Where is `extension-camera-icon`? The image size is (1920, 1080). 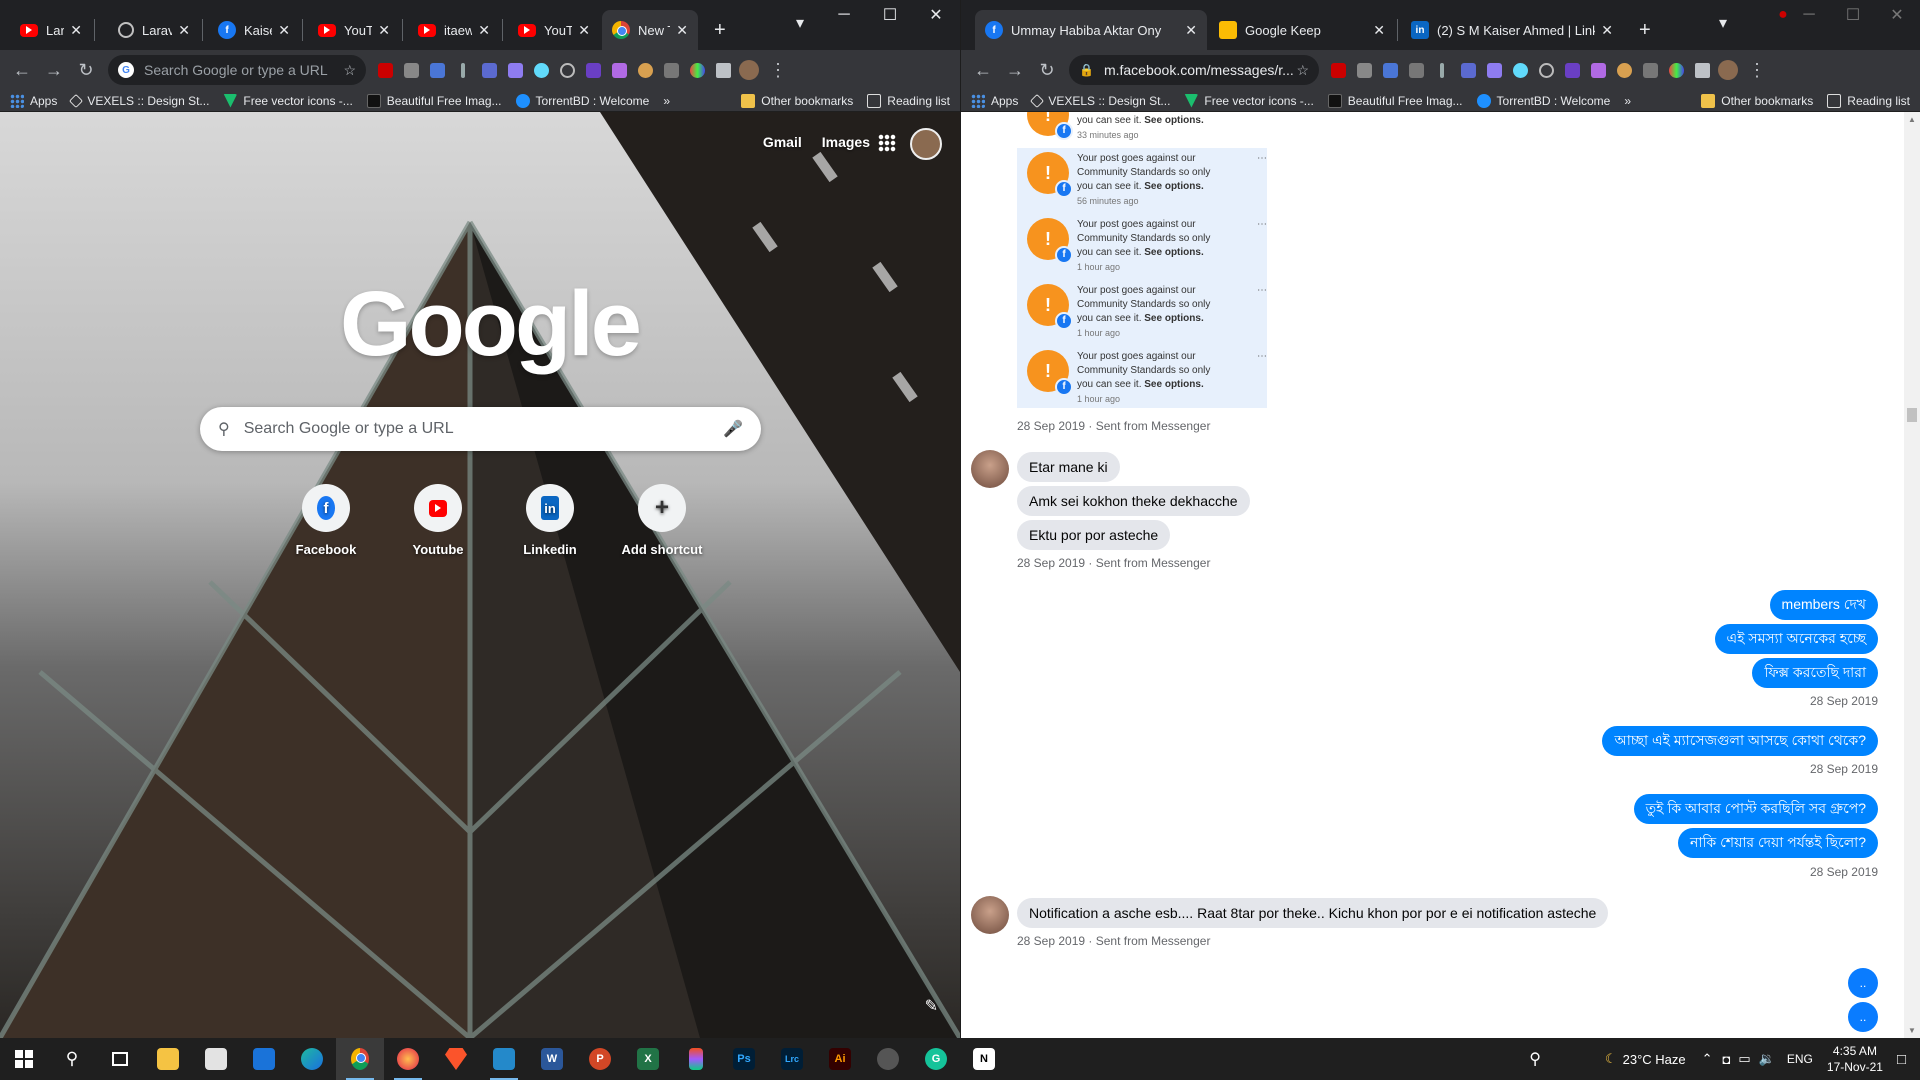
extension-camera-icon is located at coordinates (1650, 70).